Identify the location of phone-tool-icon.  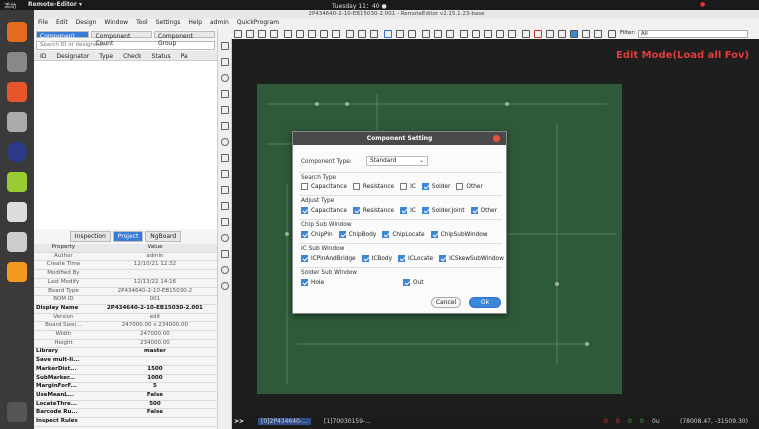
(225, 254).